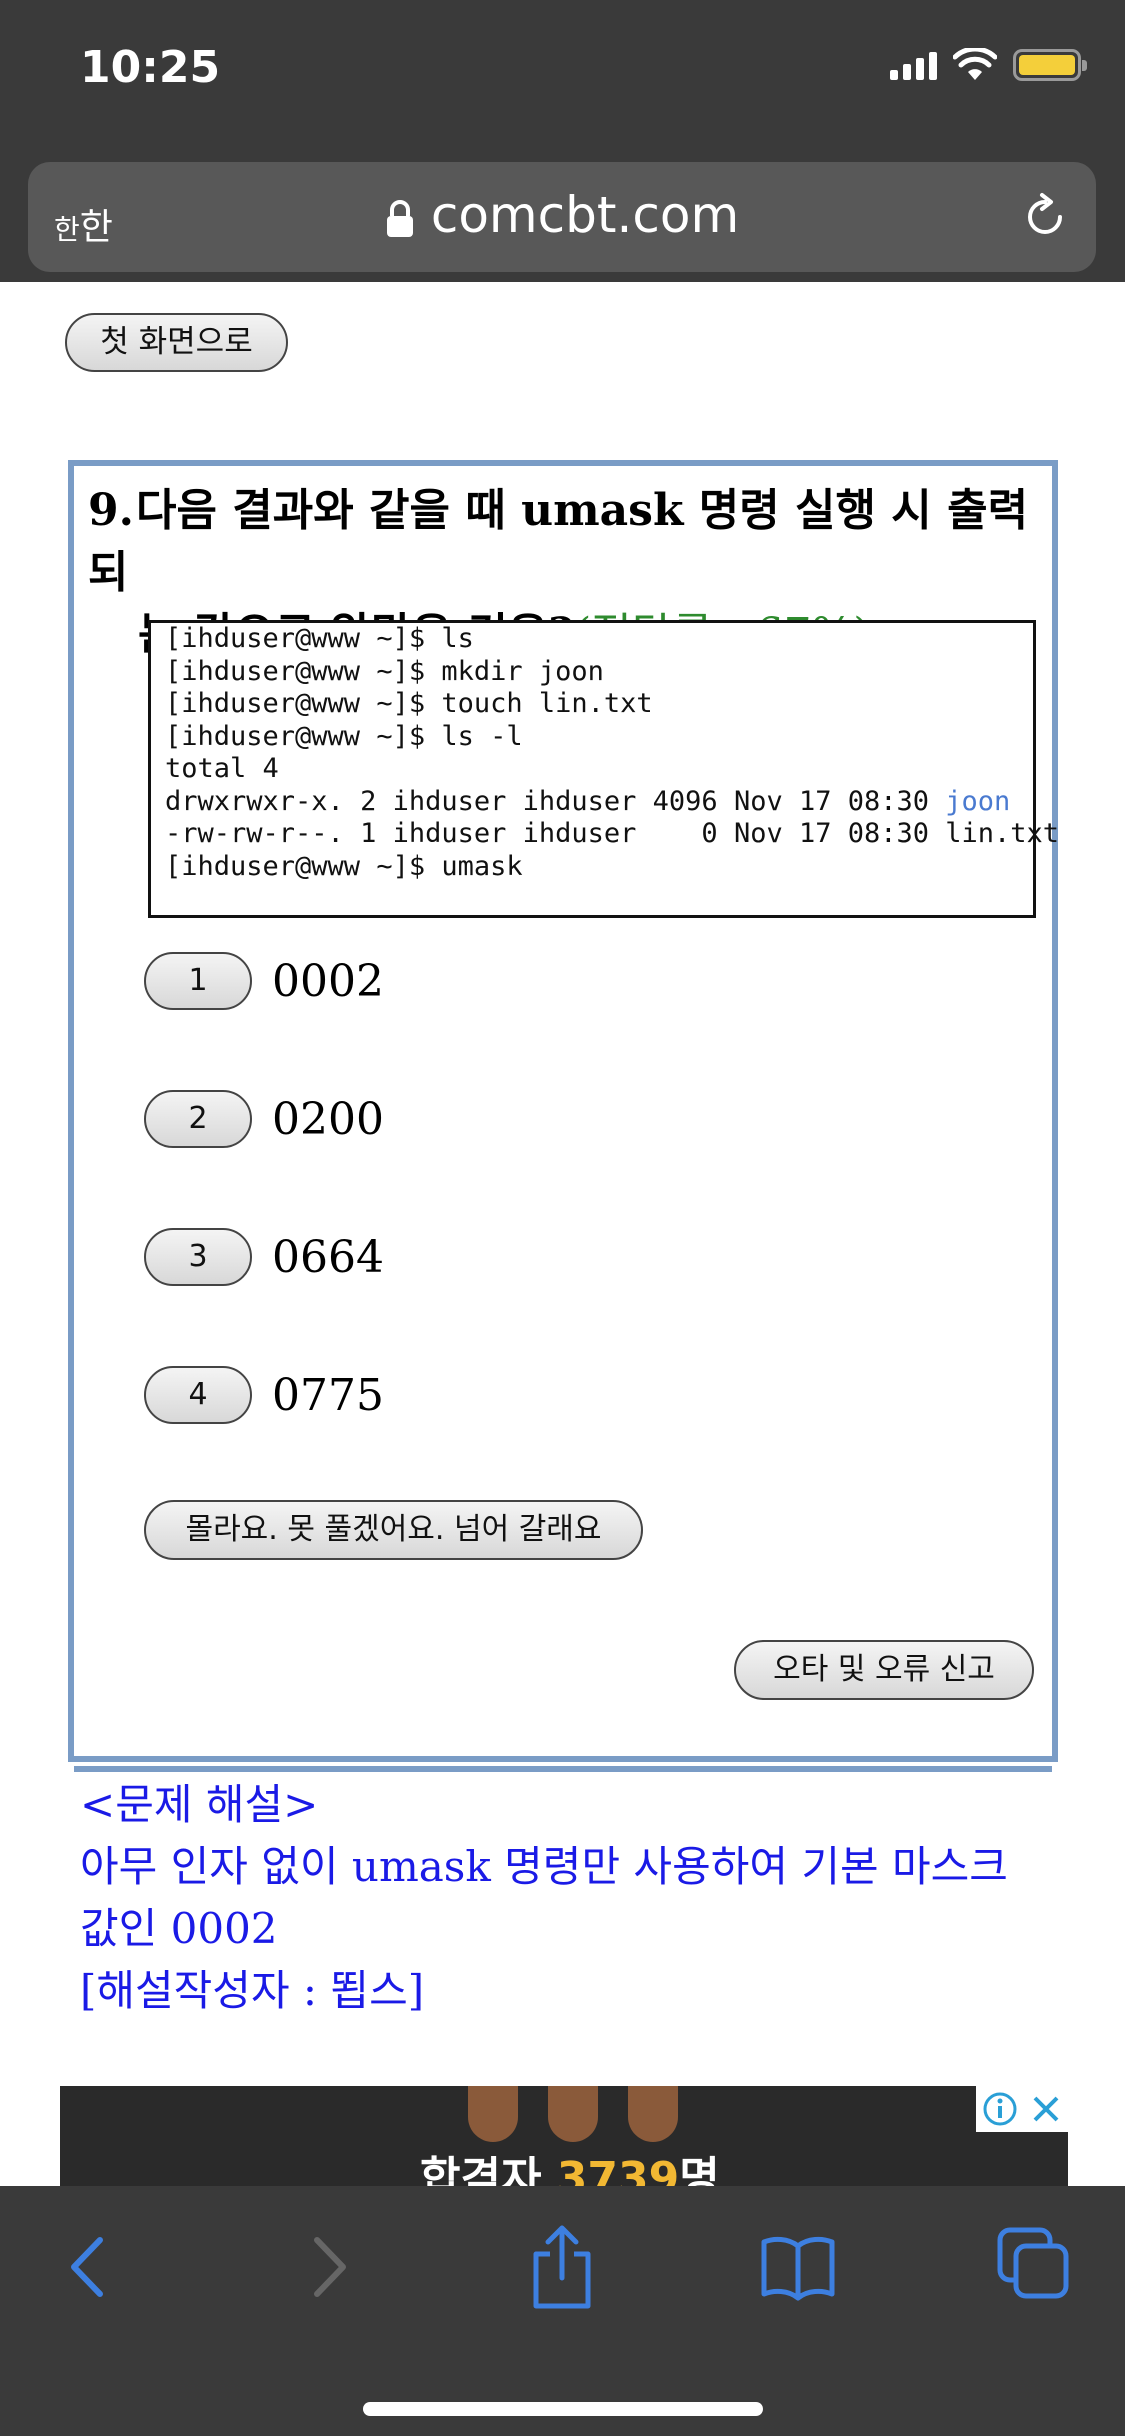  What do you see at coordinates (1033, 2264) in the screenshot?
I see `tabs-icon` at bounding box center [1033, 2264].